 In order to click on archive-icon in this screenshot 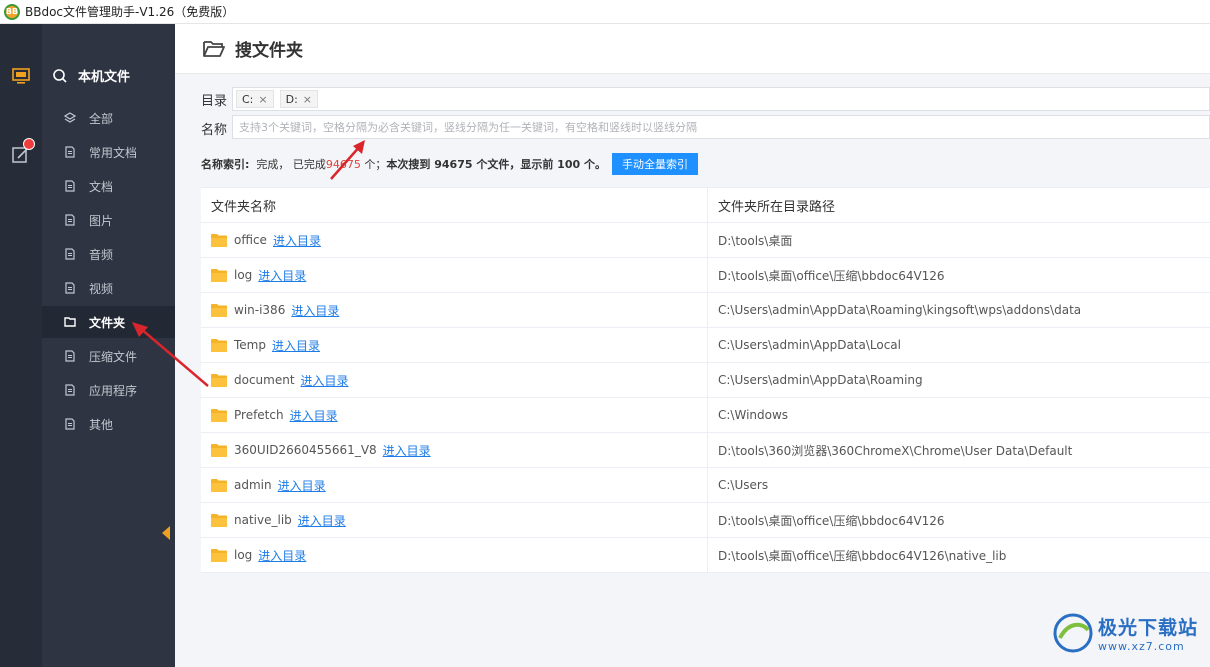, I will do `click(70, 356)`.